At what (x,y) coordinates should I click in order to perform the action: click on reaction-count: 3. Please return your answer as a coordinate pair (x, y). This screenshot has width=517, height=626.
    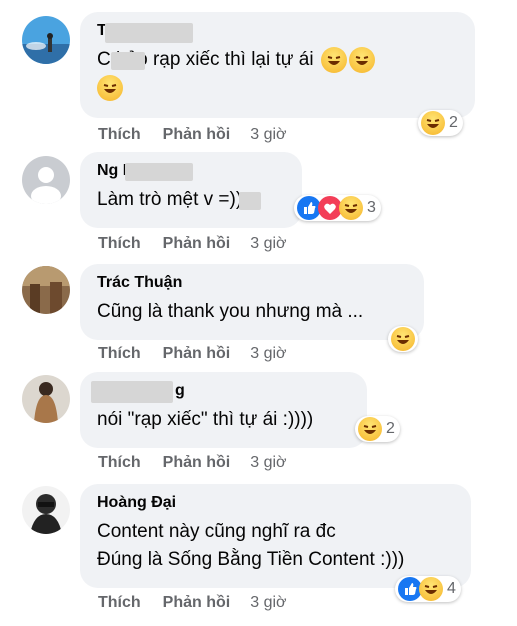
    Looking at the image, I should click on (371, 207).